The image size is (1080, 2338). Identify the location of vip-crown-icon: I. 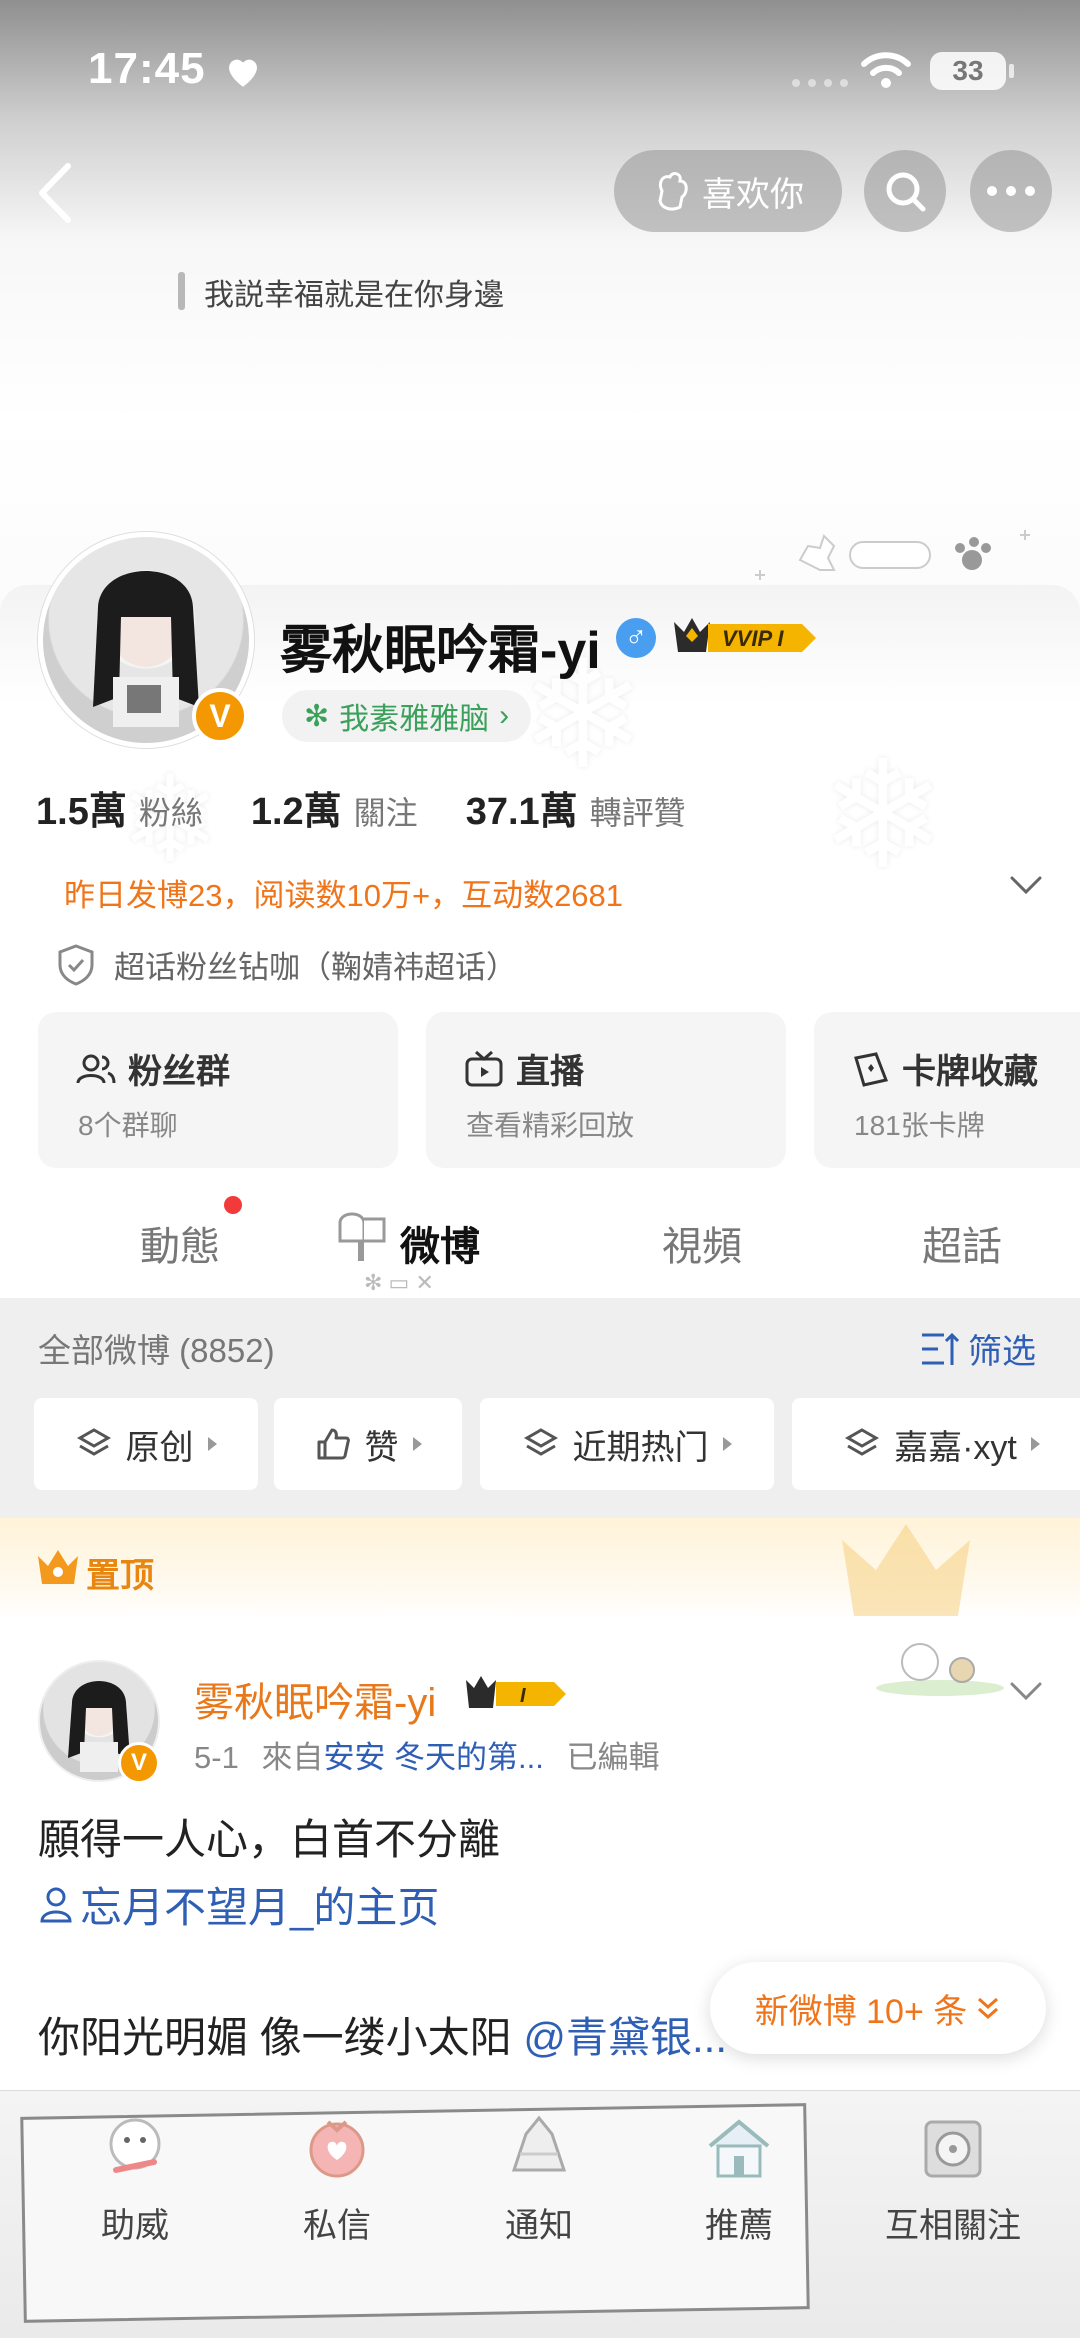
(516, 1692).